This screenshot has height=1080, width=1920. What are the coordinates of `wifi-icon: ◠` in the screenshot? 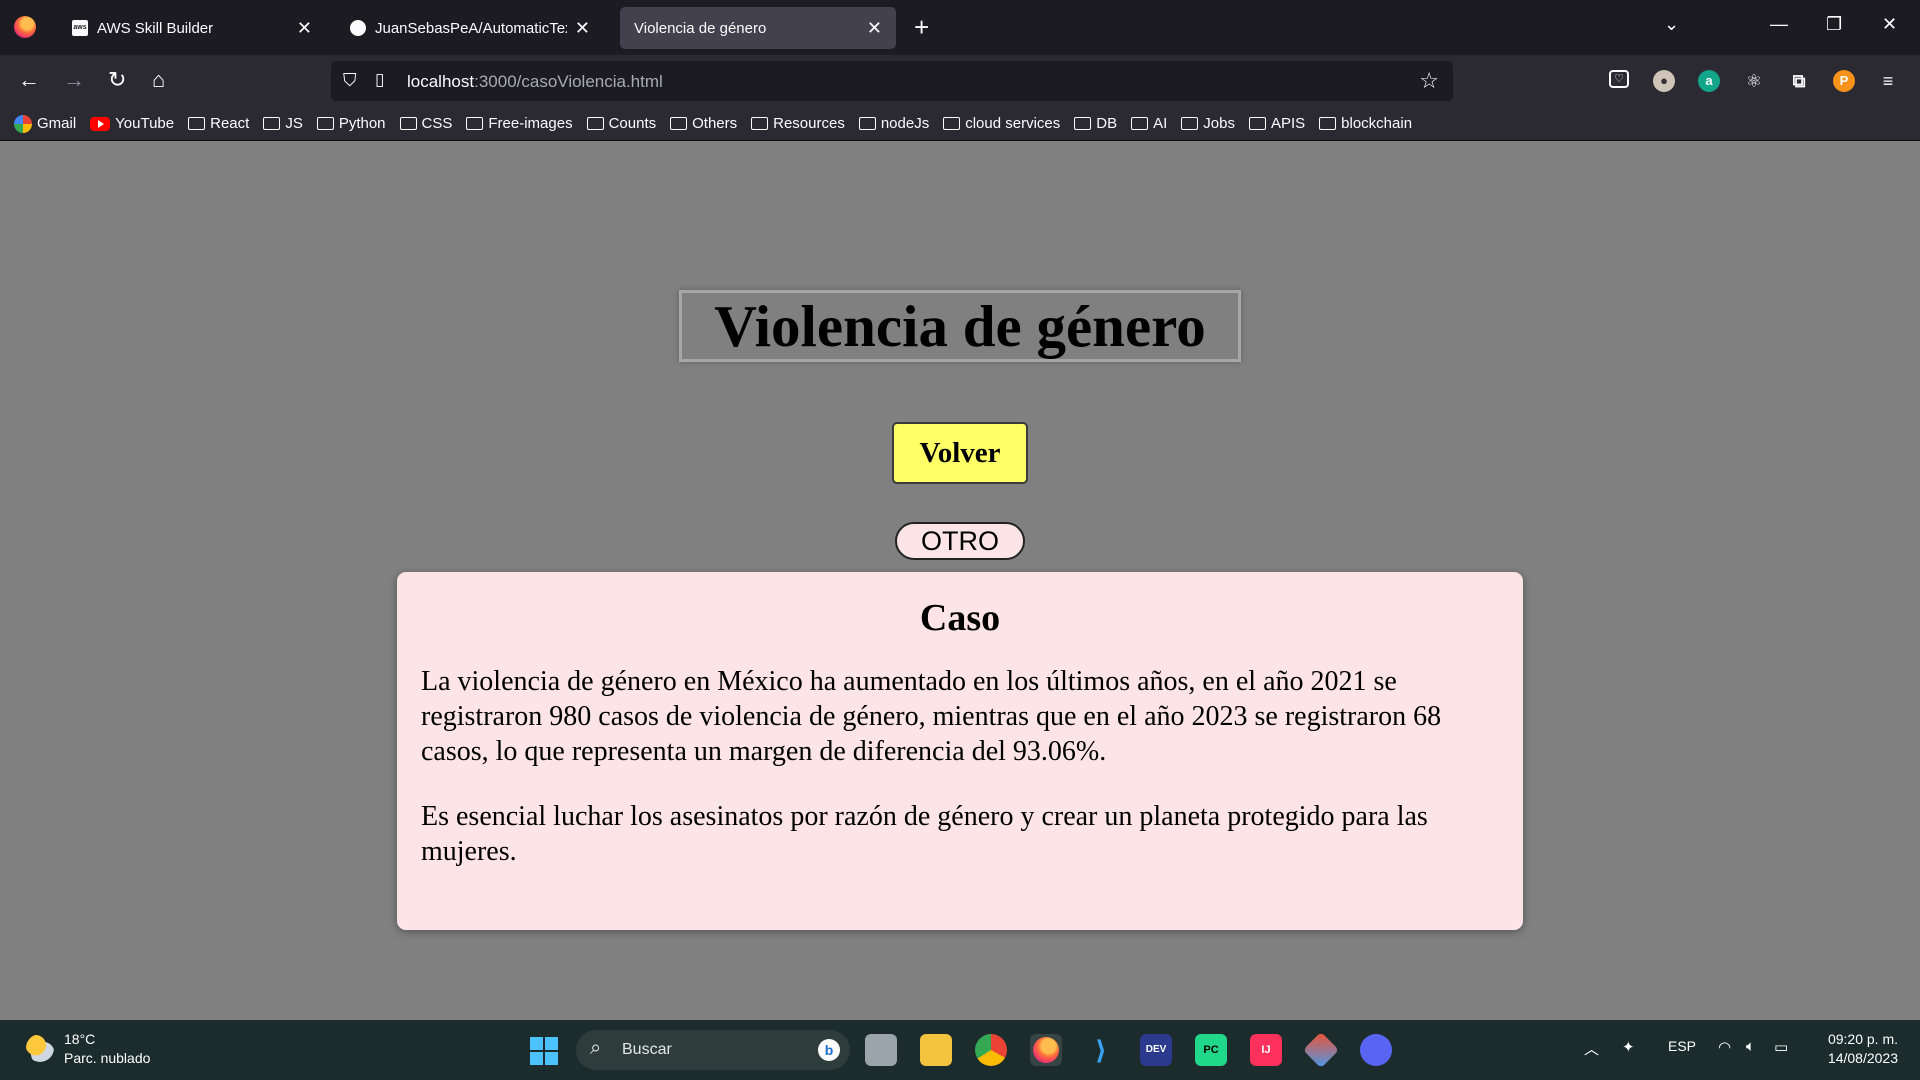 It's located at (1724, 1047).